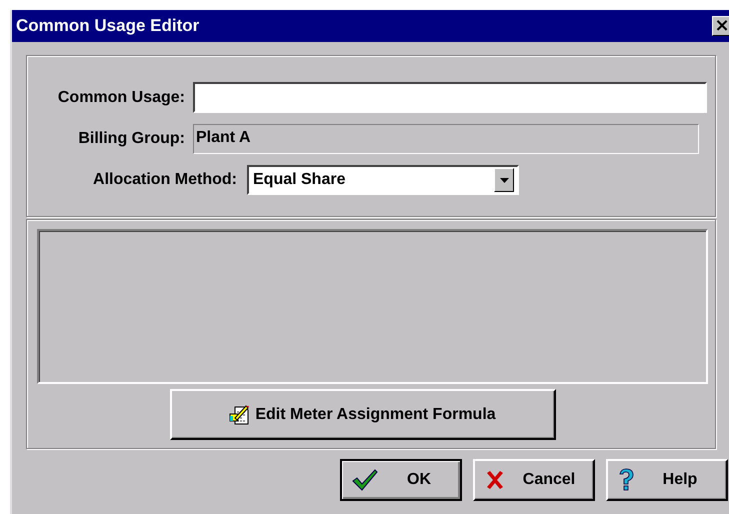 This screenshot has width=729, height=514. I want to click on document-pencil-icon, so click(240, 415).